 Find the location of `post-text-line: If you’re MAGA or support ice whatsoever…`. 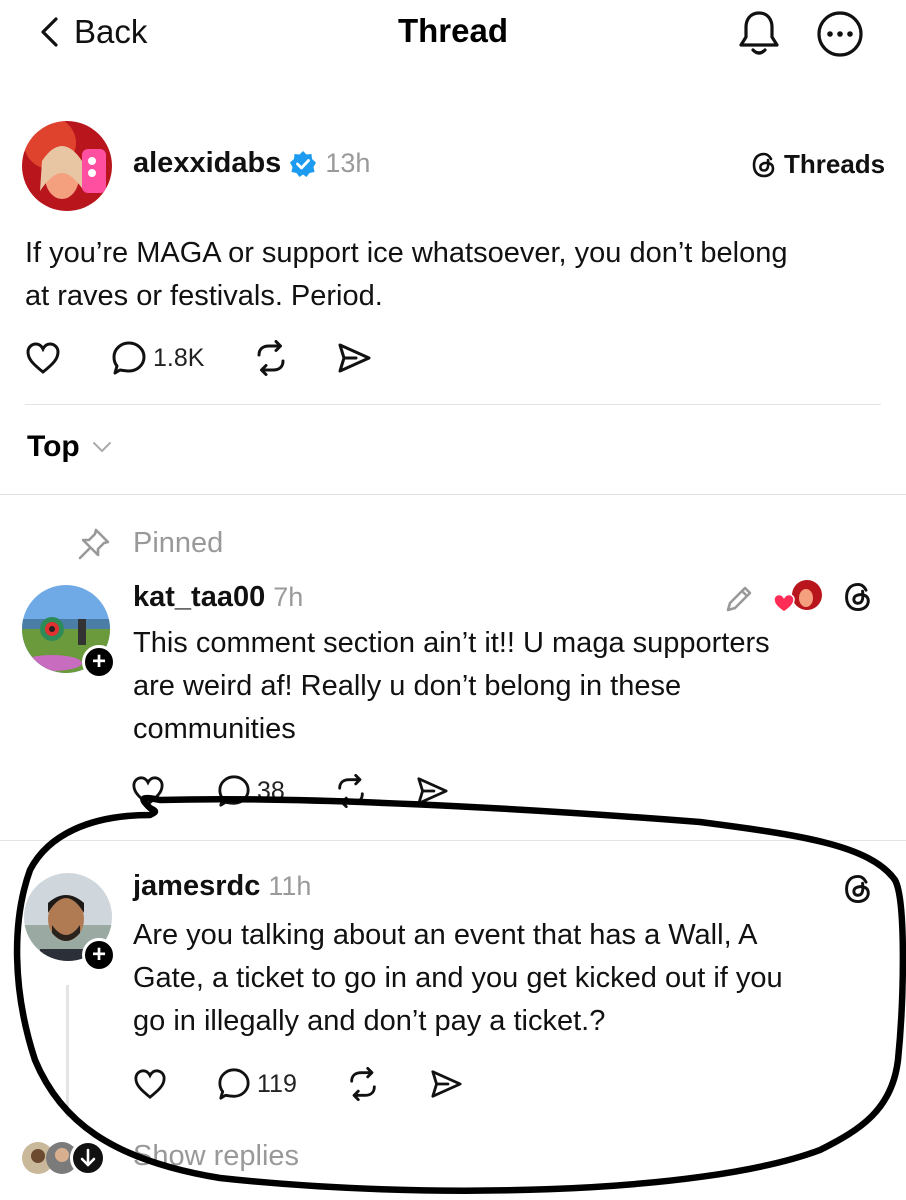

post-text-line: If you’re MAGA or support ice whatsoever… is located at coordinates (406, 253).